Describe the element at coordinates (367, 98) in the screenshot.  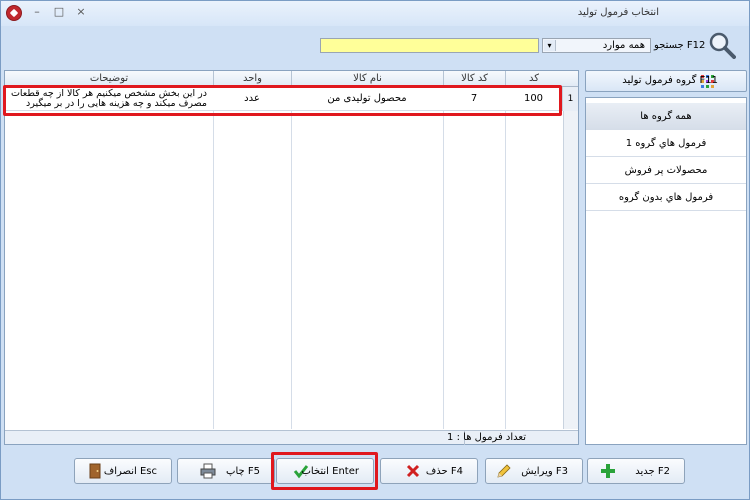
I see `row-product-name: محصول تولیدی من` at that location.